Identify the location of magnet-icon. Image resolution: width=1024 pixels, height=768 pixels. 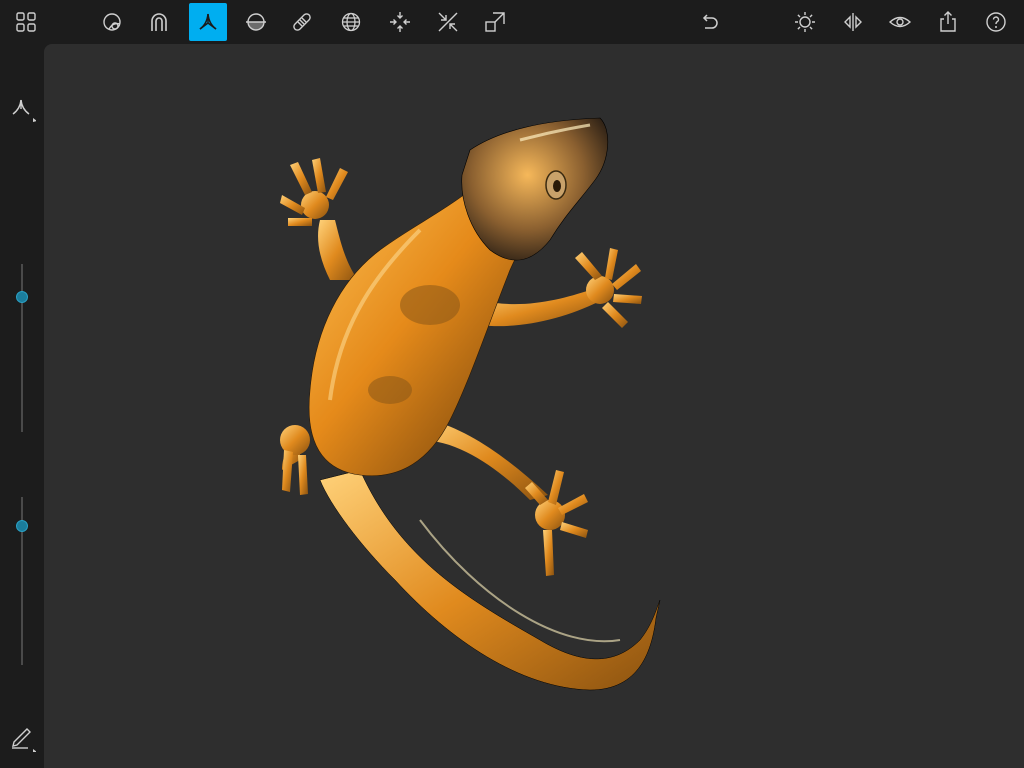
(159, 22).